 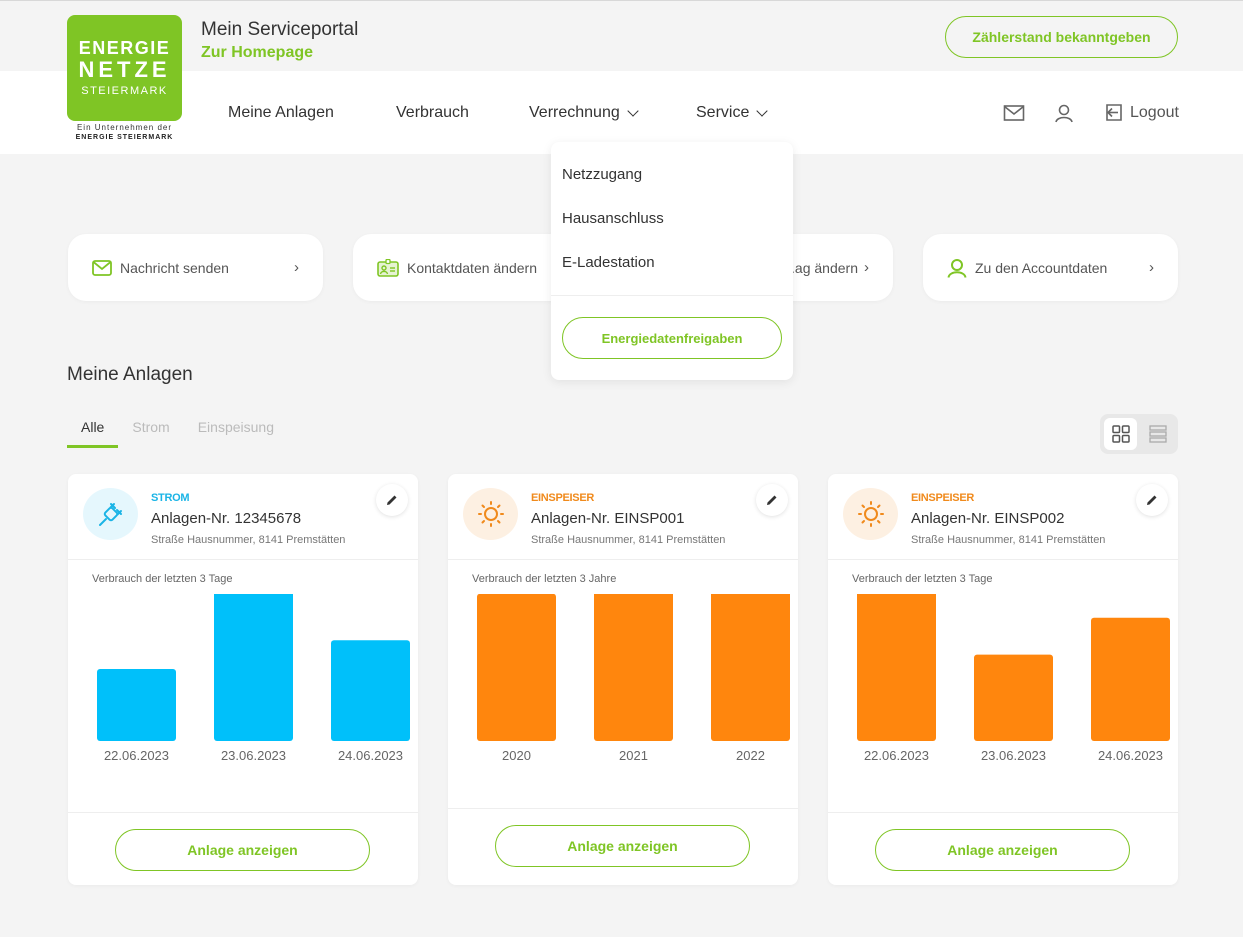 I want to click on plug-icon, so click(x=110, y=514).